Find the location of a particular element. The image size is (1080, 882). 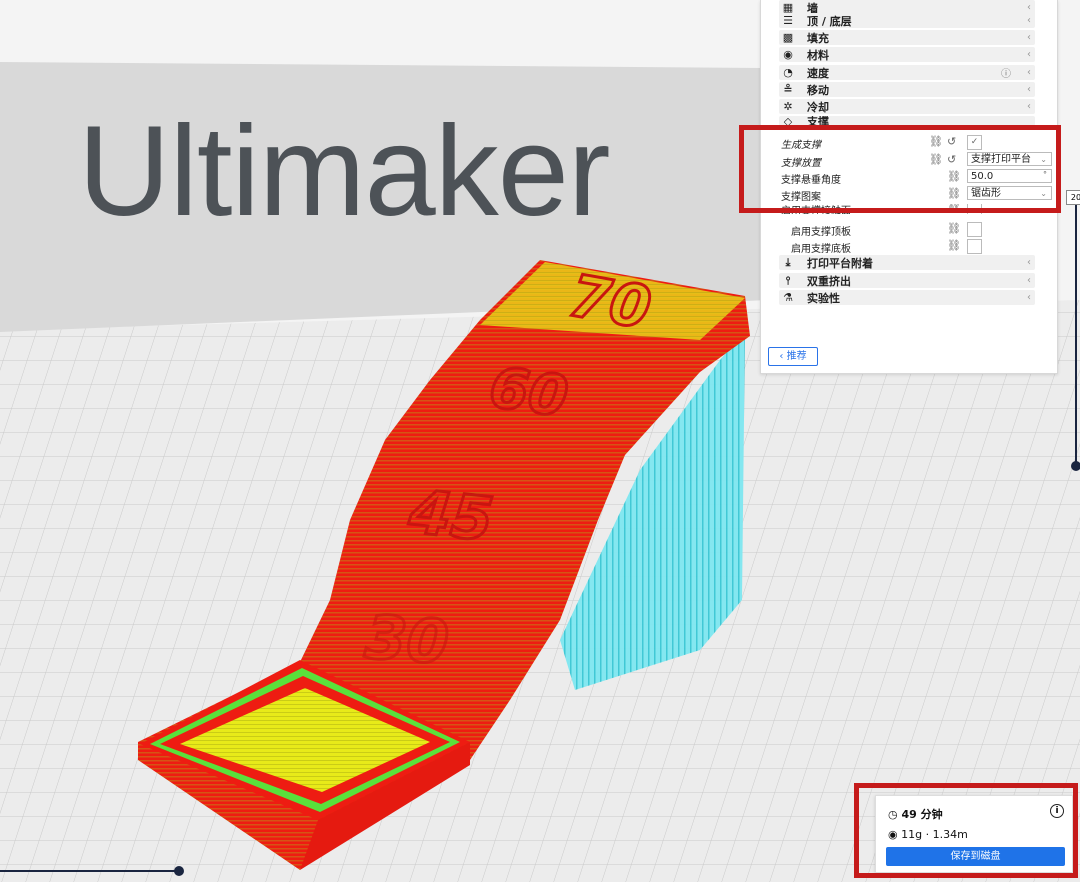

category-material: ◉ 材料 ‹ is located at coordinates (907, 54).